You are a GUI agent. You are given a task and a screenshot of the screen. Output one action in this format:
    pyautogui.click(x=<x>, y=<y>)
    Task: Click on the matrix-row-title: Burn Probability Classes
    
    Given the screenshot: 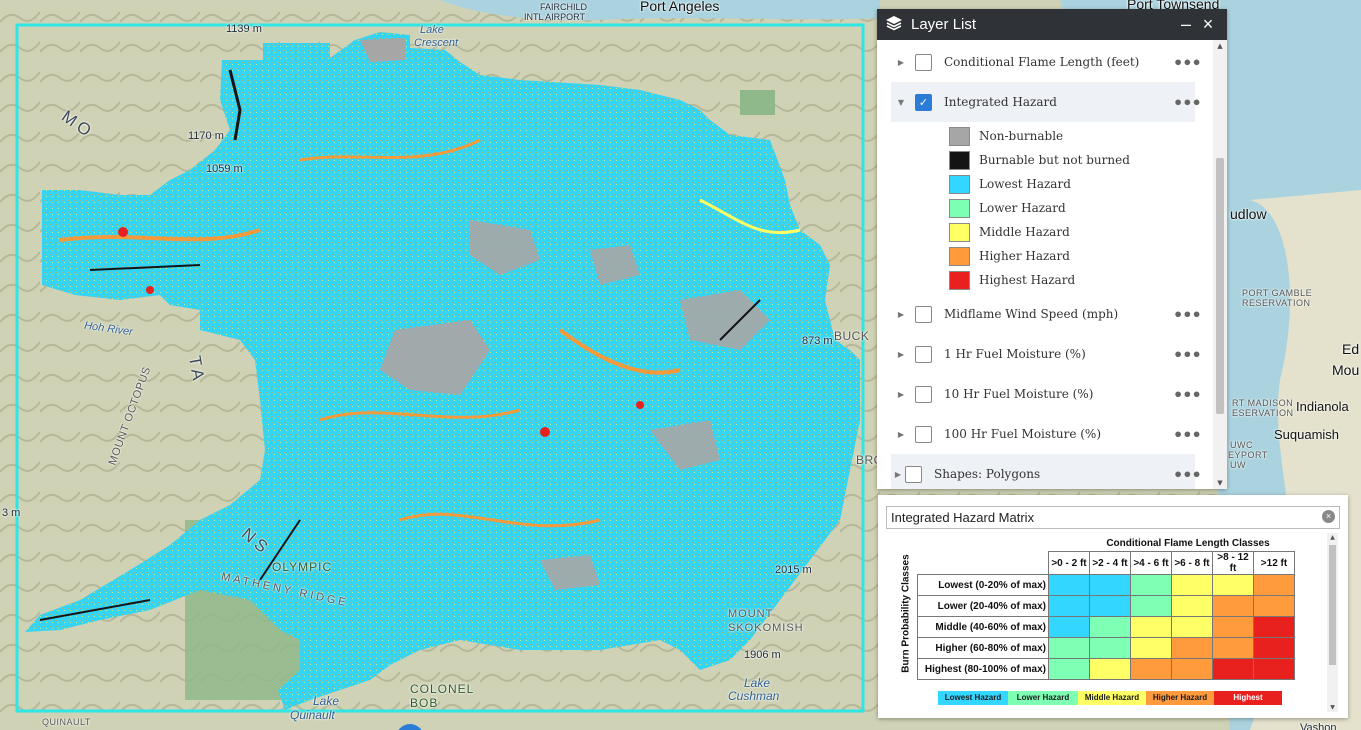 What is the action you would take?
    pyautogui.click(x=906, y=613)
    